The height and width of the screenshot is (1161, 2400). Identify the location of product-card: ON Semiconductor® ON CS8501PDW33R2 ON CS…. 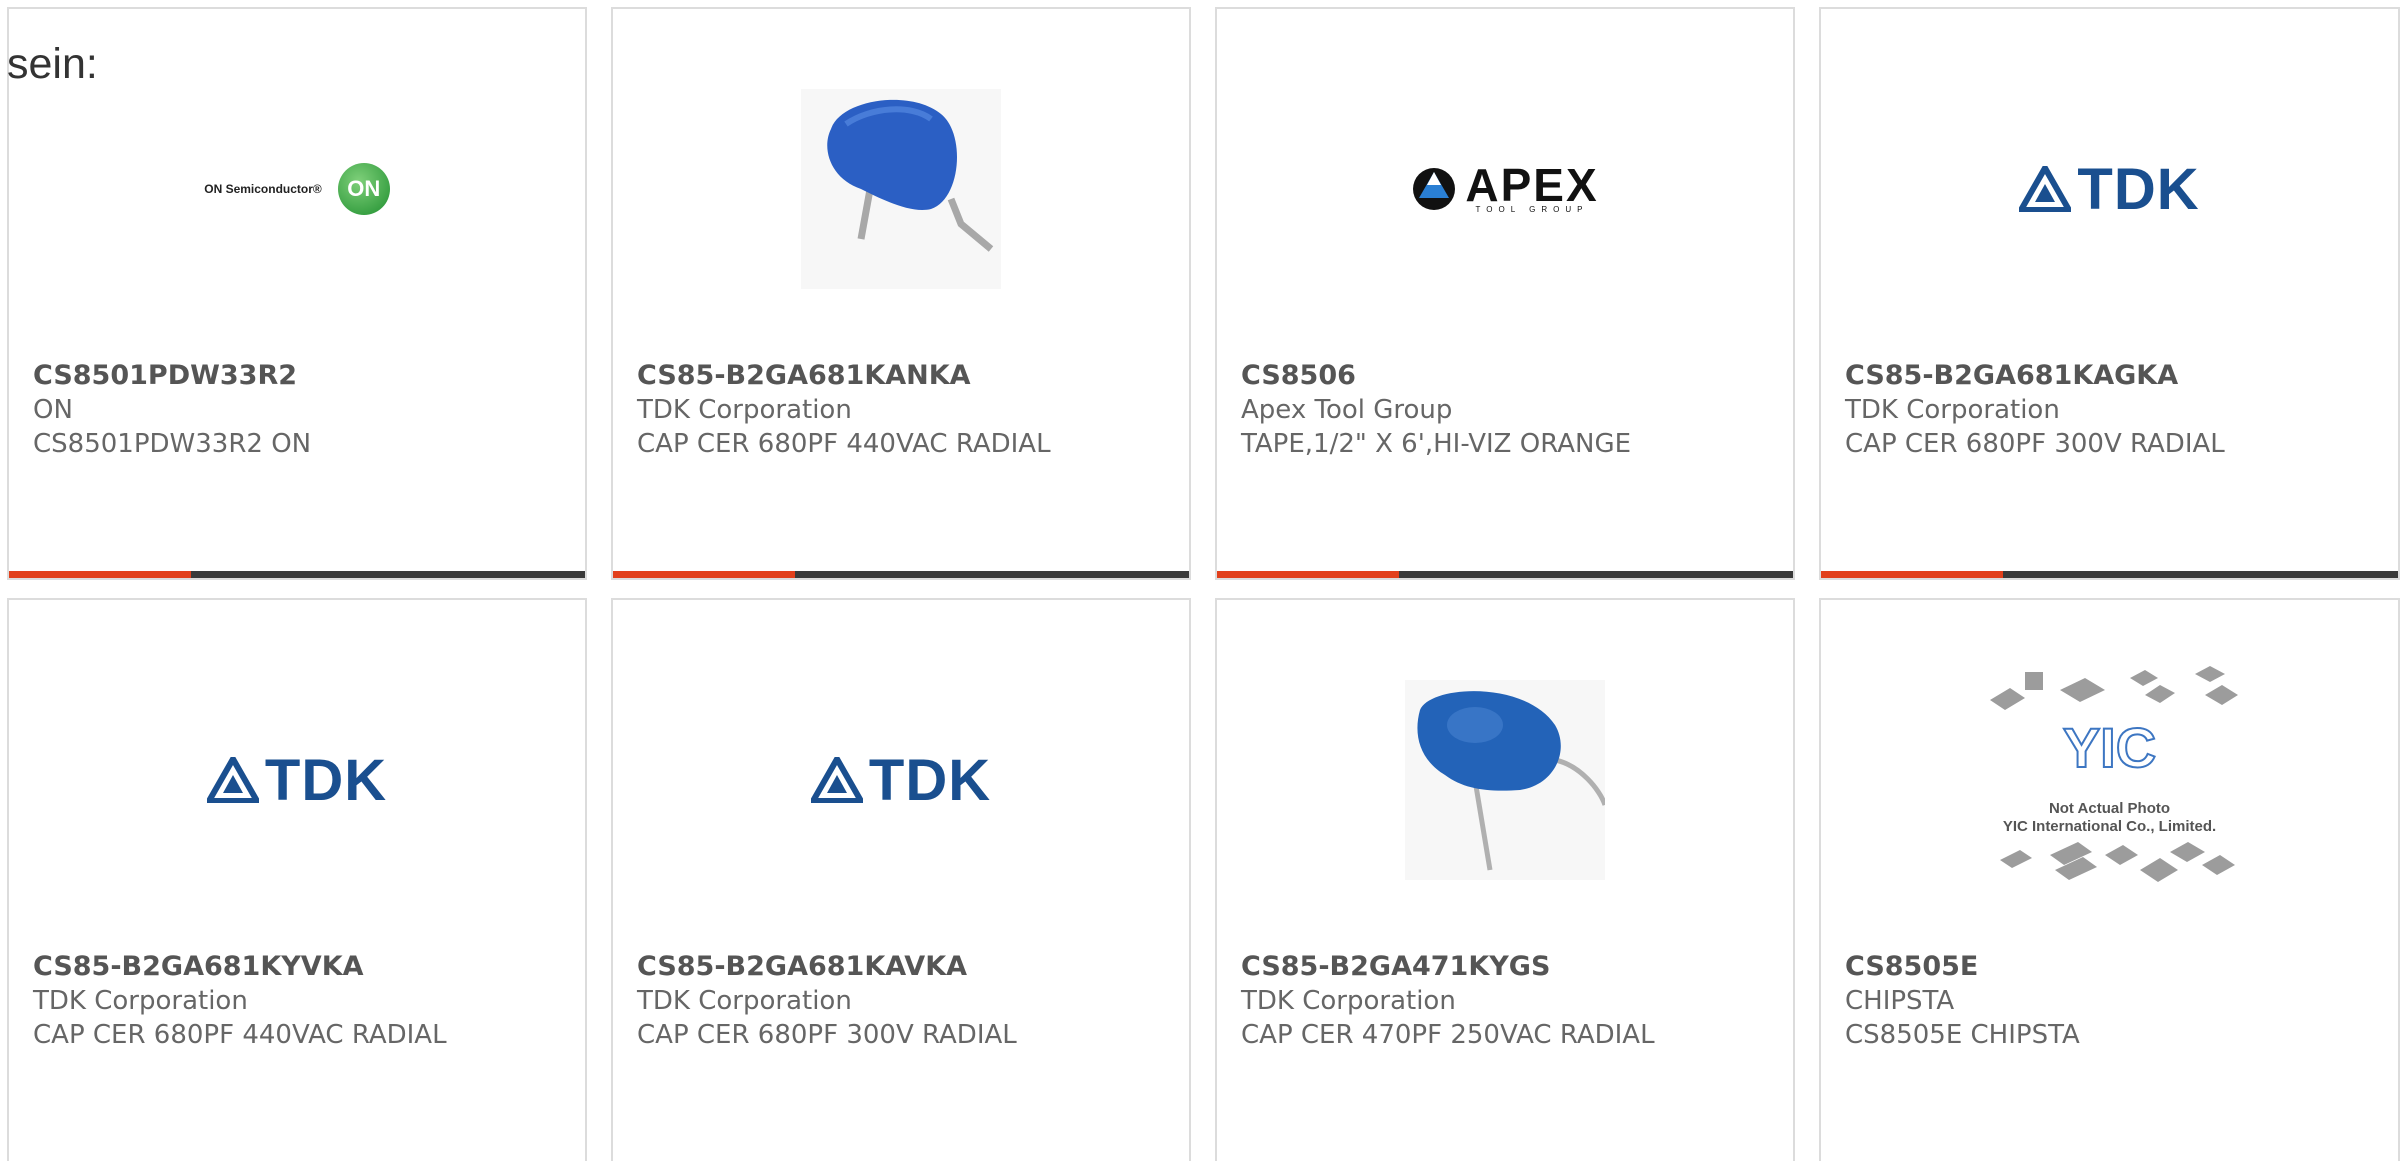
(297, 293).